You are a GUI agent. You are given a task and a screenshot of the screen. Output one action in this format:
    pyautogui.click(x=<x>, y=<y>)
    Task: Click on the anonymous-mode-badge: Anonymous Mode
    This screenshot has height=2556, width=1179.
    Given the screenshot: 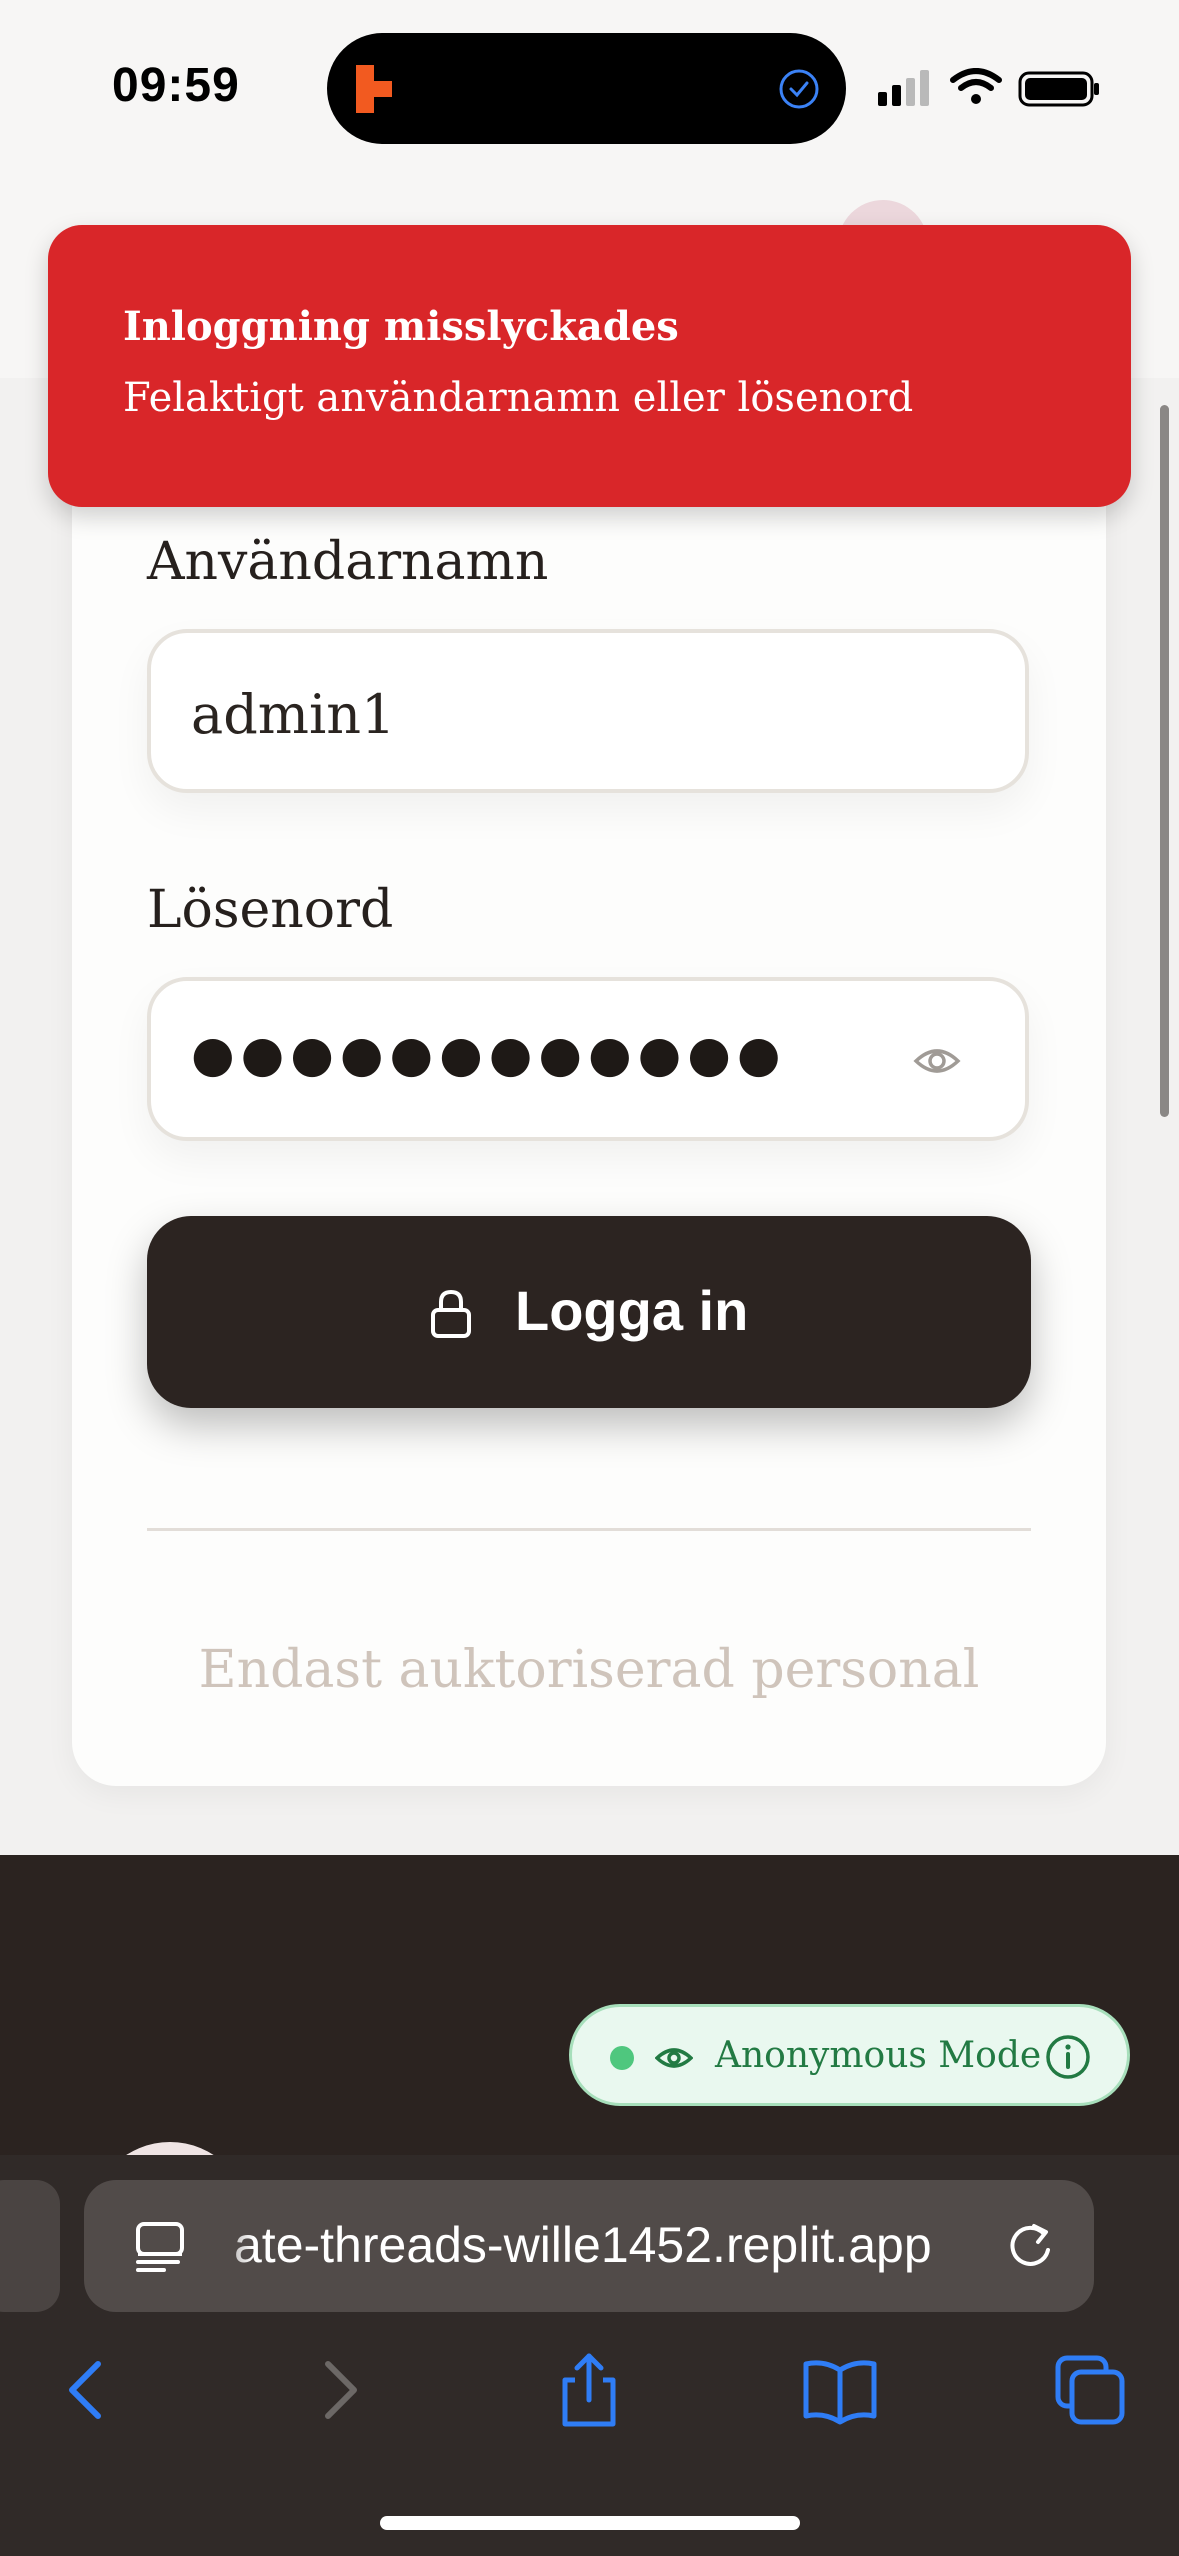 What is the action you would take?
    pyautogui.click(x=849, y=2055)
    